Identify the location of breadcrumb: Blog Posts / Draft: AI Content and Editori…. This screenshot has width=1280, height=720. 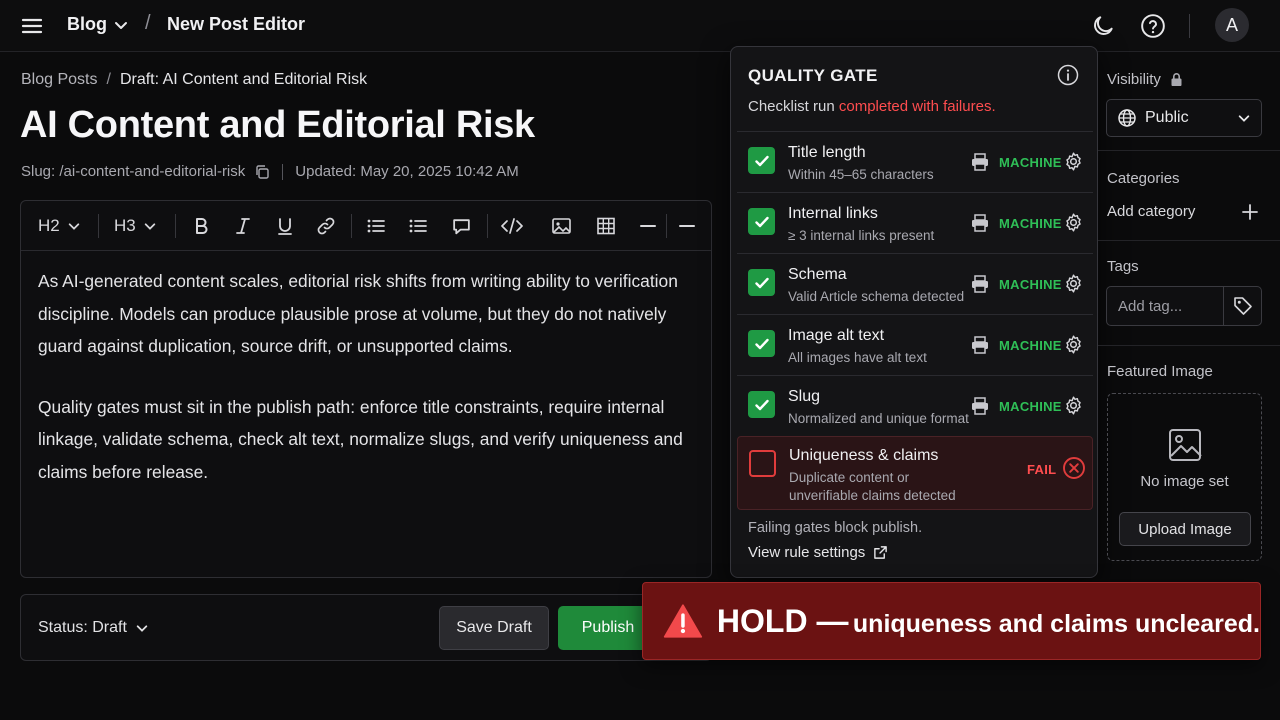
(194, 80).